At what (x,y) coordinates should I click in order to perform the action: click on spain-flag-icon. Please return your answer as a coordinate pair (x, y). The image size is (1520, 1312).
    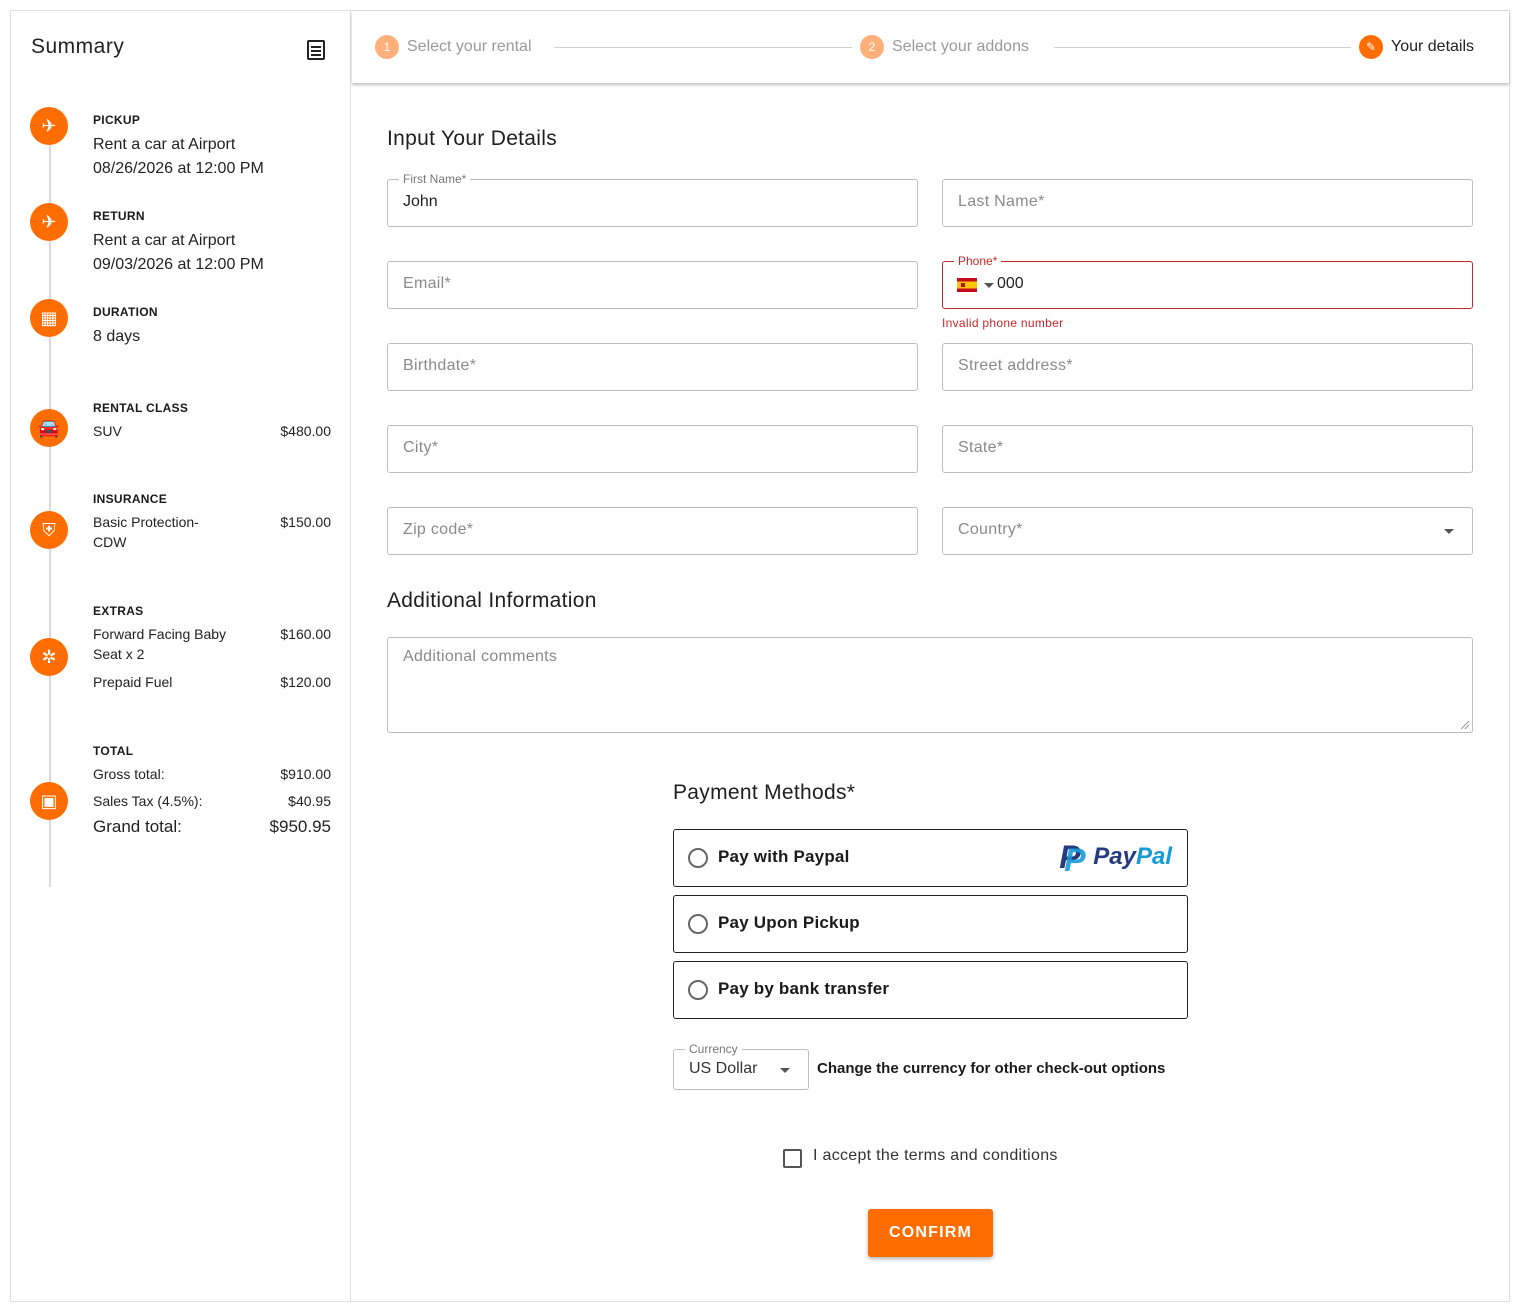
    Looking at the image, I should click on (967, 285).